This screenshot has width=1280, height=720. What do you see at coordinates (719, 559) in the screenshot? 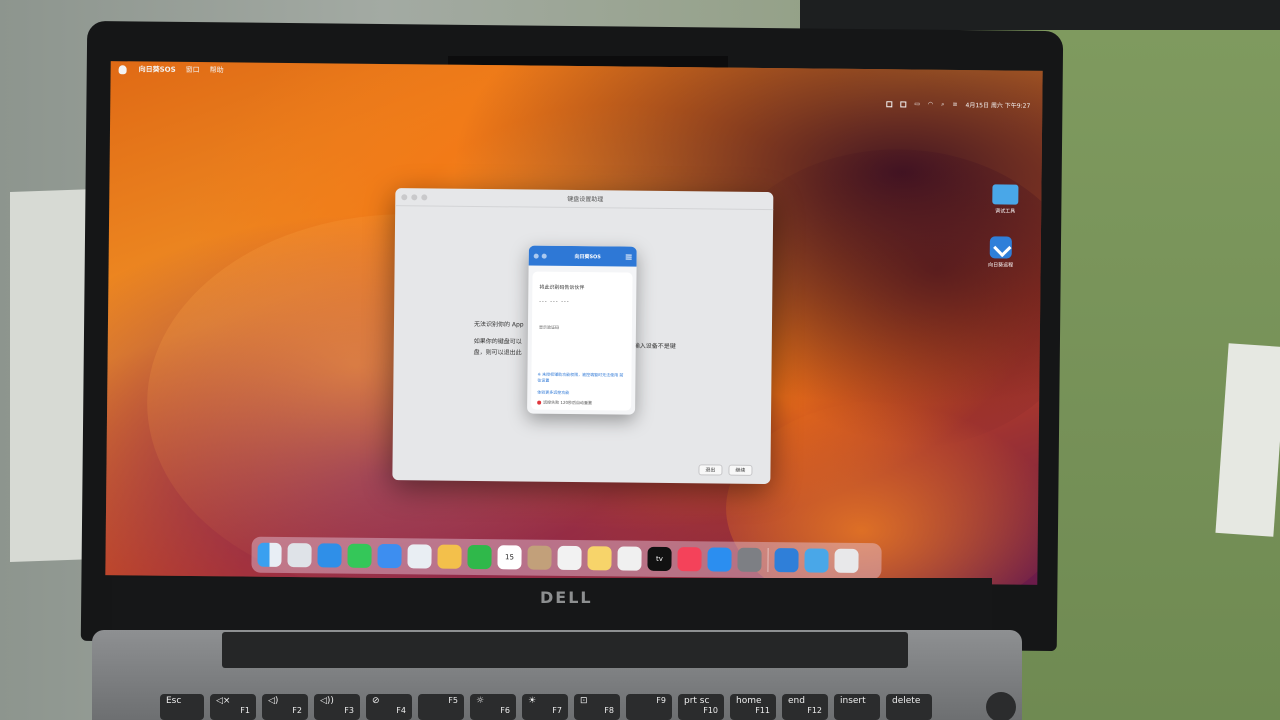
I see `app-store-icon` at bounding box center [719, 559].